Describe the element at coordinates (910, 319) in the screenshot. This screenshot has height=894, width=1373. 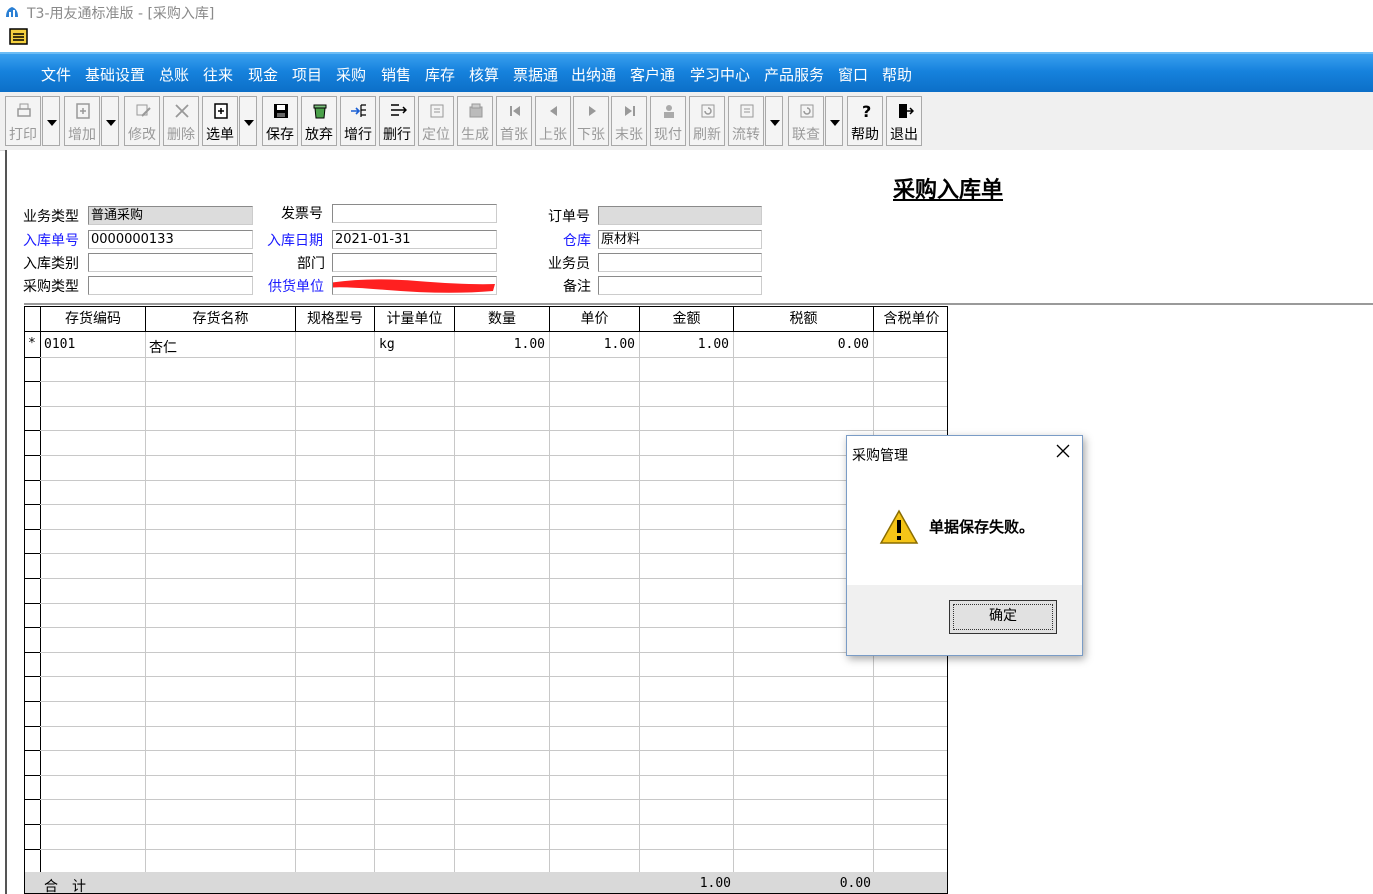
I see `col-header-tax-price: 含税单价` at that location.